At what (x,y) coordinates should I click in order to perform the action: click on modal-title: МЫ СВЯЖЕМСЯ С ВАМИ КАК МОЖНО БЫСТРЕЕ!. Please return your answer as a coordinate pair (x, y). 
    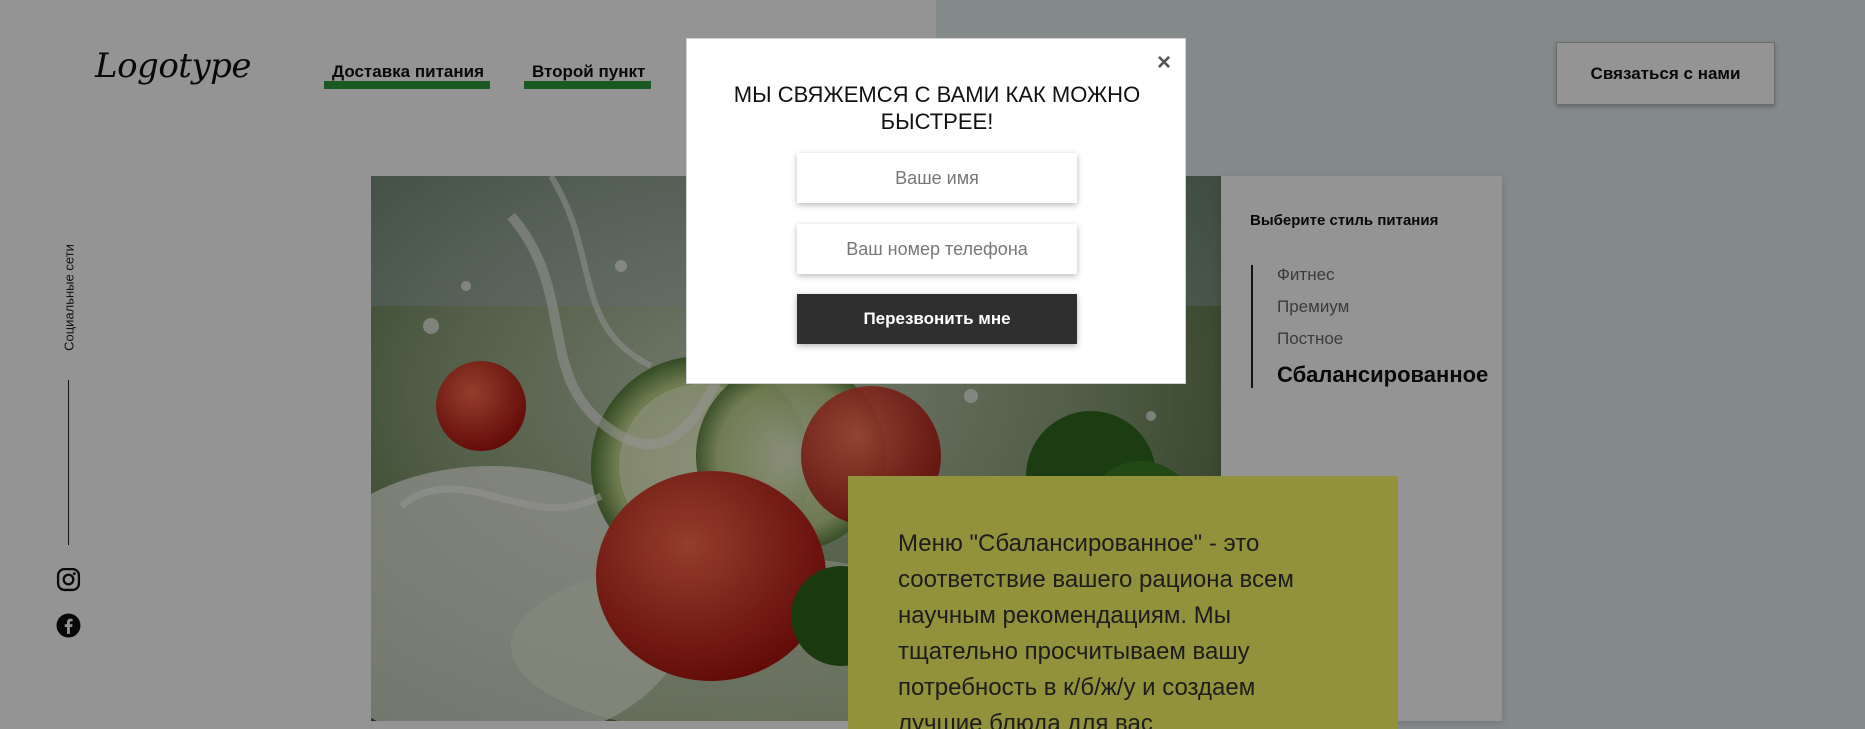
    Looking at the image, I should click on (937, 108).